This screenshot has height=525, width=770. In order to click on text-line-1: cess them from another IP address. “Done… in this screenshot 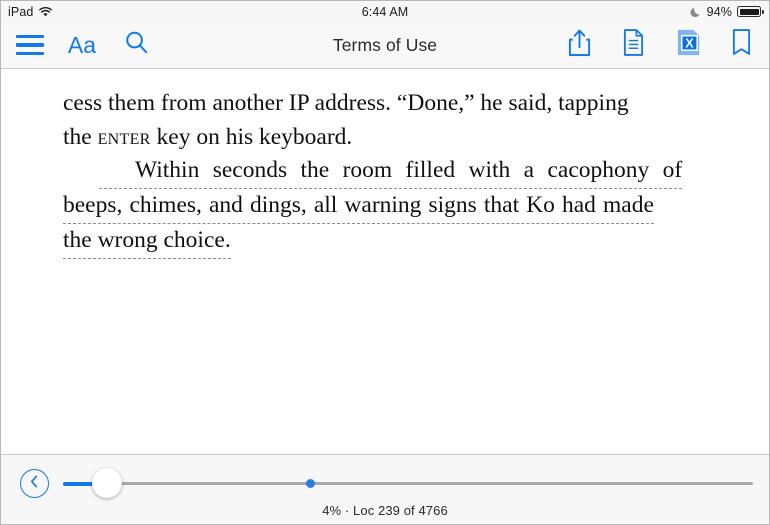, I will do `click(385, 104)`.